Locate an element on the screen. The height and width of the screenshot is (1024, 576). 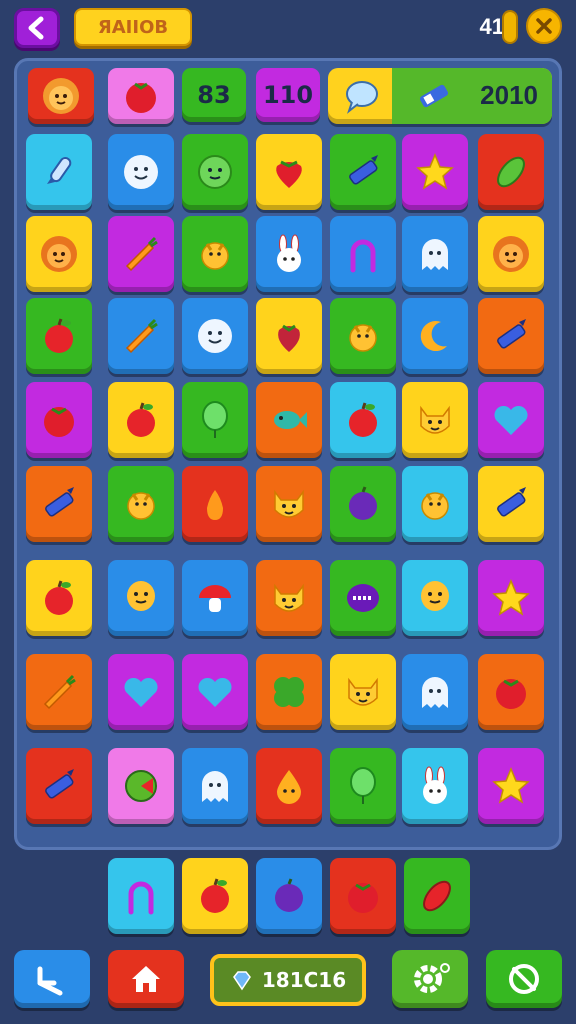
tile-clover is located at coordinates (289, 692).